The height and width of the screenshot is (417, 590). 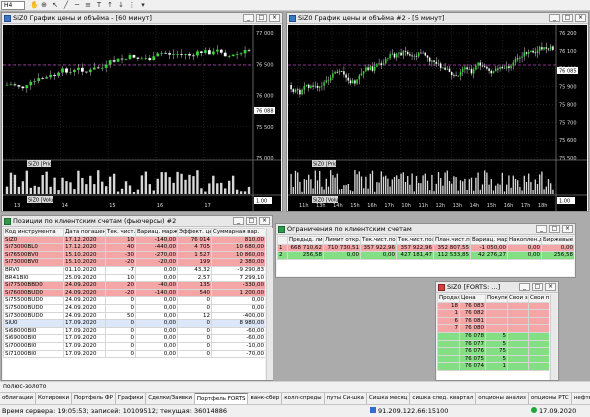 I want to click on arrow-down-icon: ↓, so click(x=121, y=5).